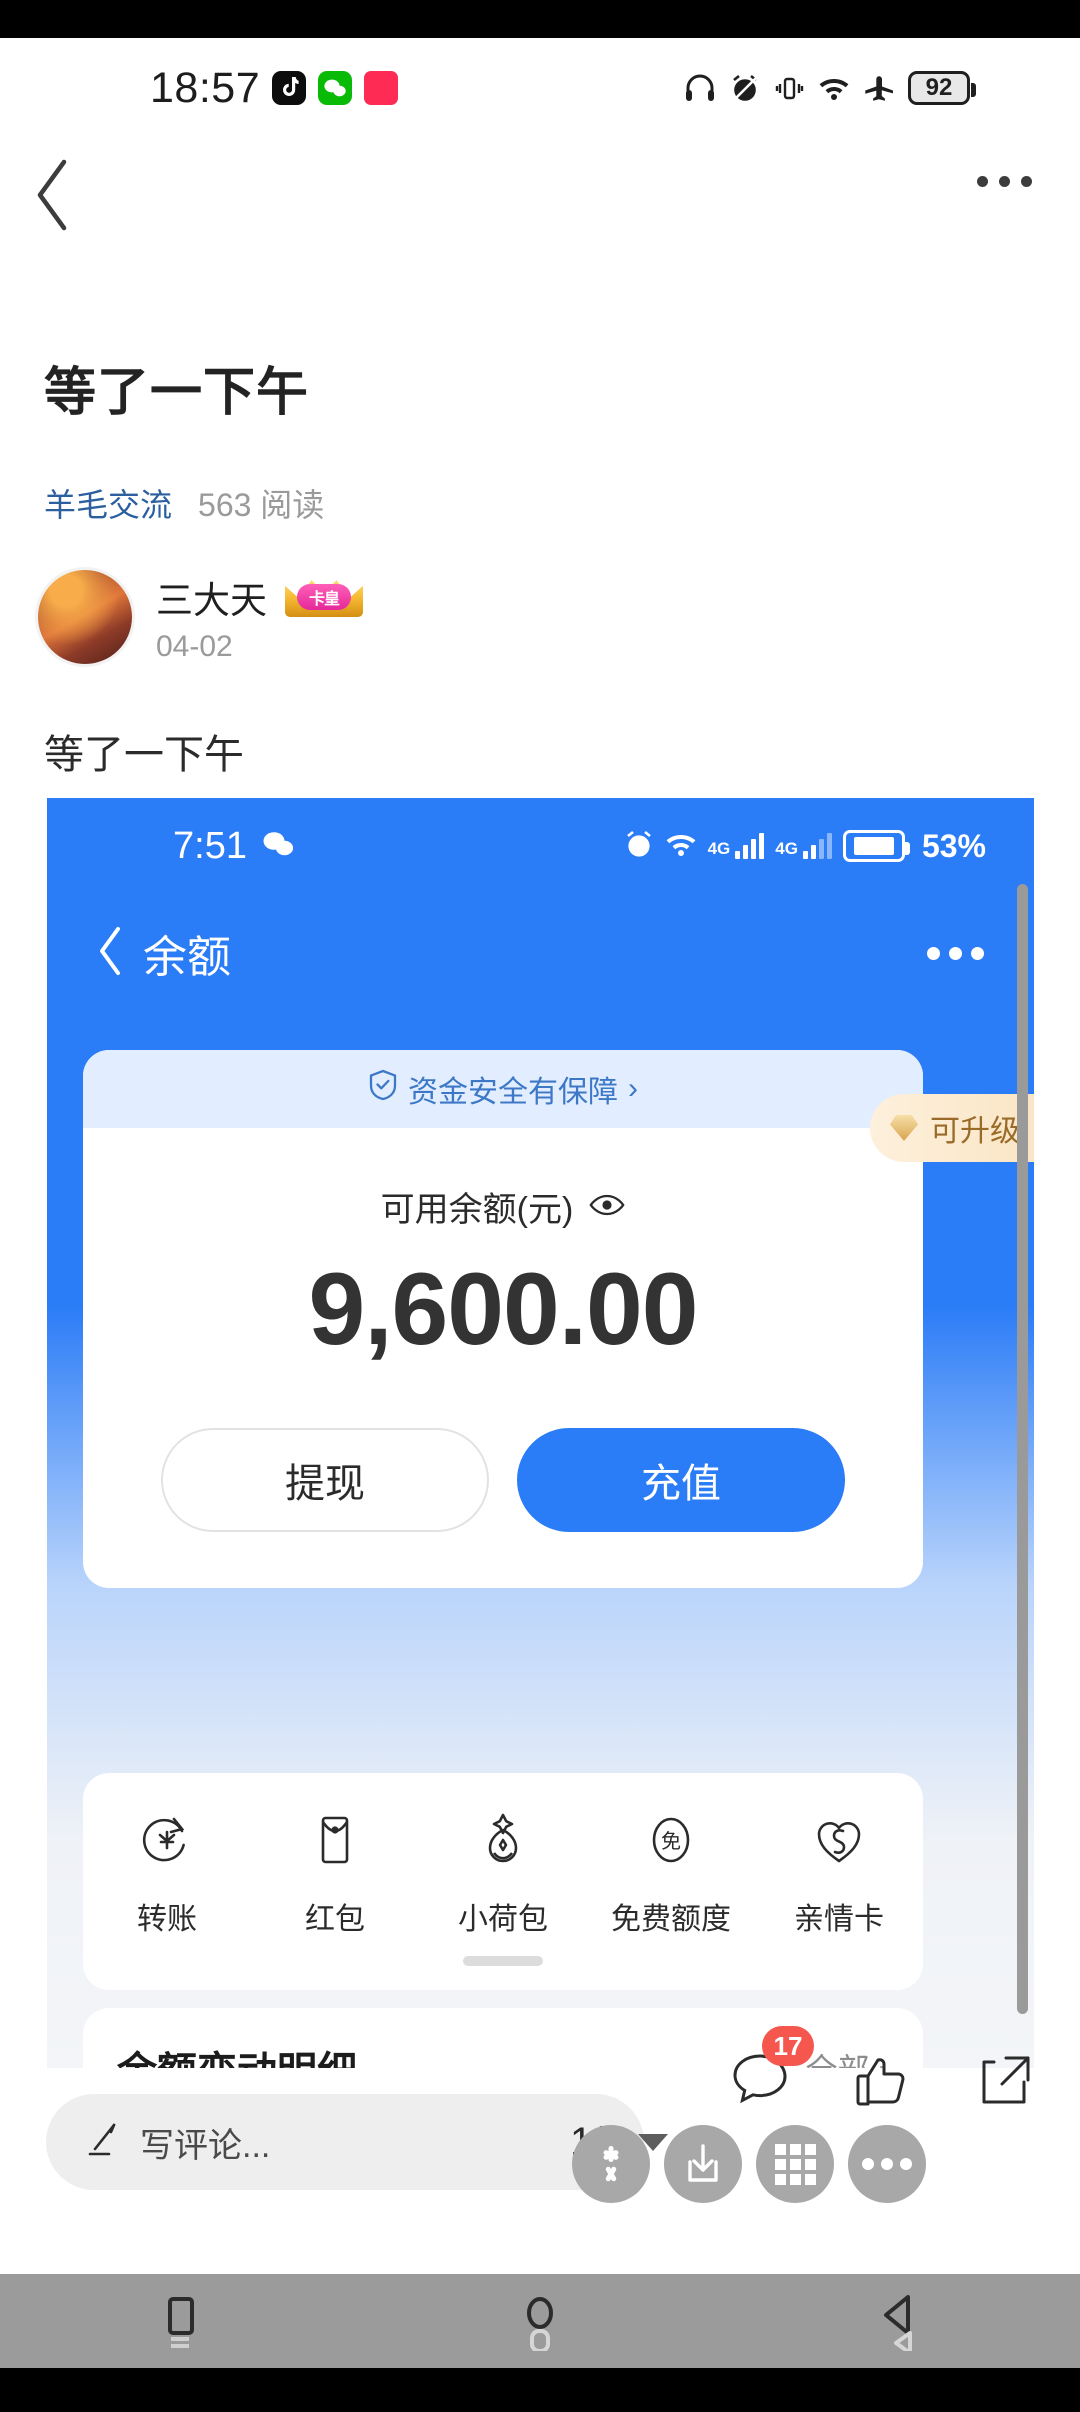 This screenshot has width=1080, height=2412. Describe the element at coordinates (503, 1919) in the screenshot. I see `quick-action-label: 小荷包` at that location.